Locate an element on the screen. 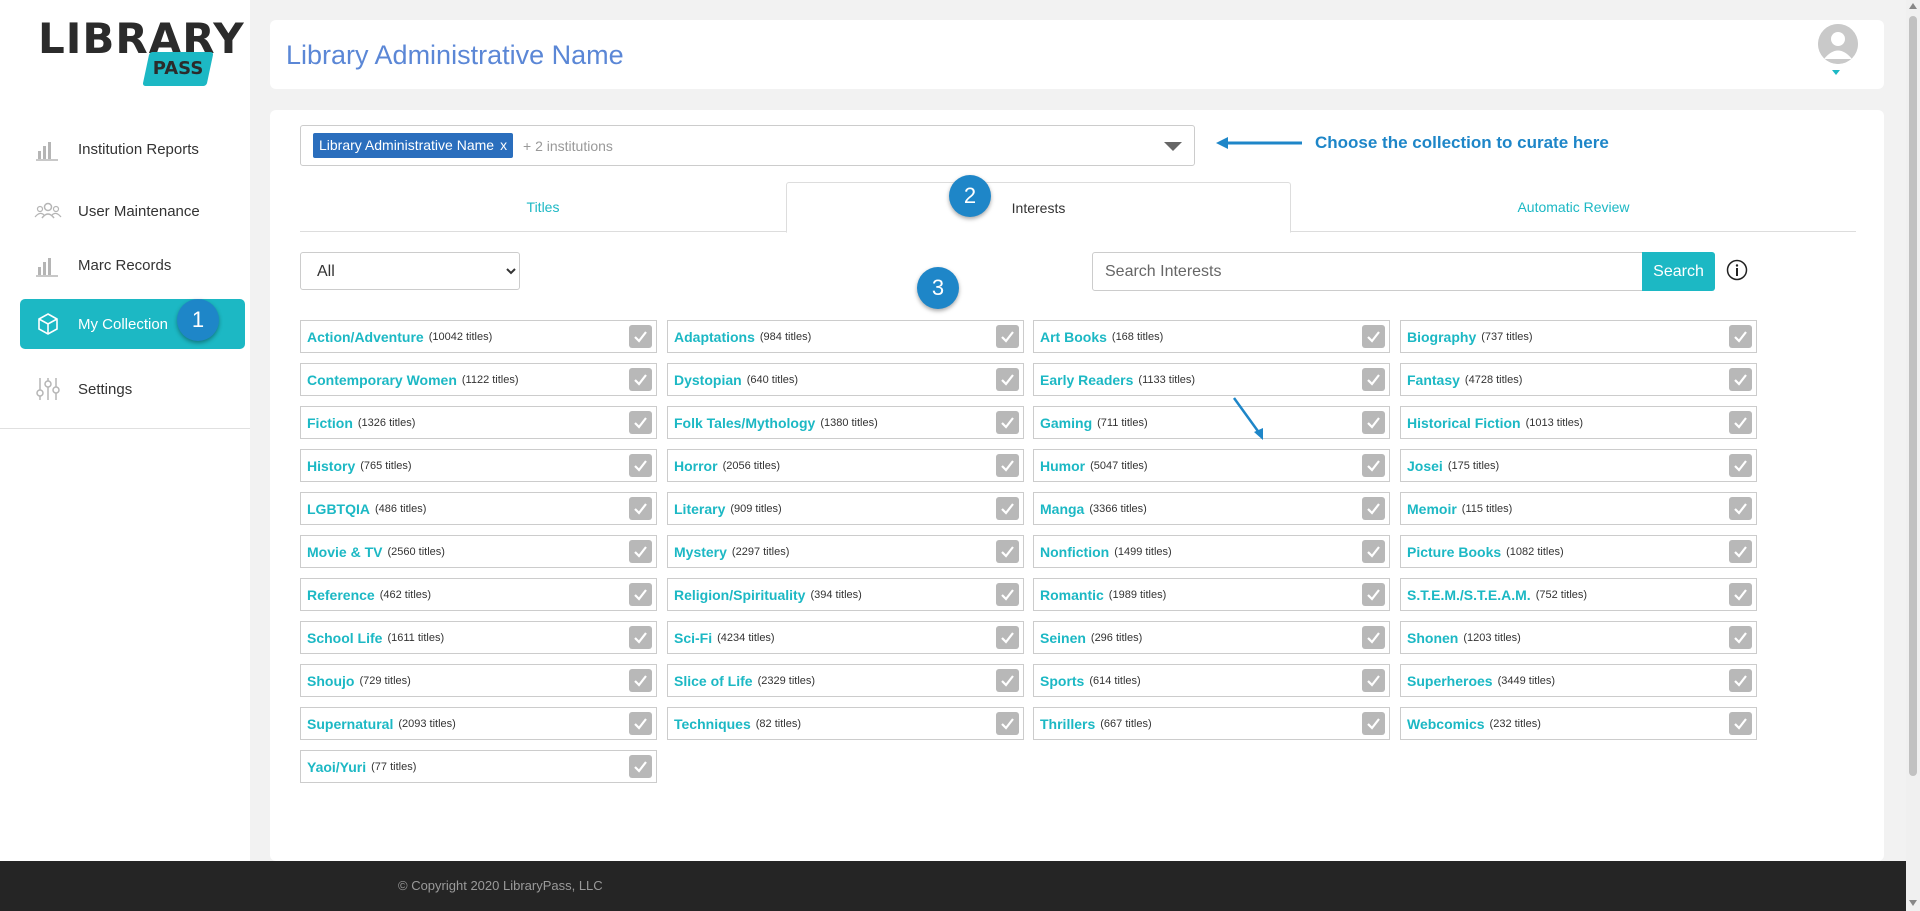  sidebar-item-user-maintenance: User Maintenance is located at coordinates (132, 211).